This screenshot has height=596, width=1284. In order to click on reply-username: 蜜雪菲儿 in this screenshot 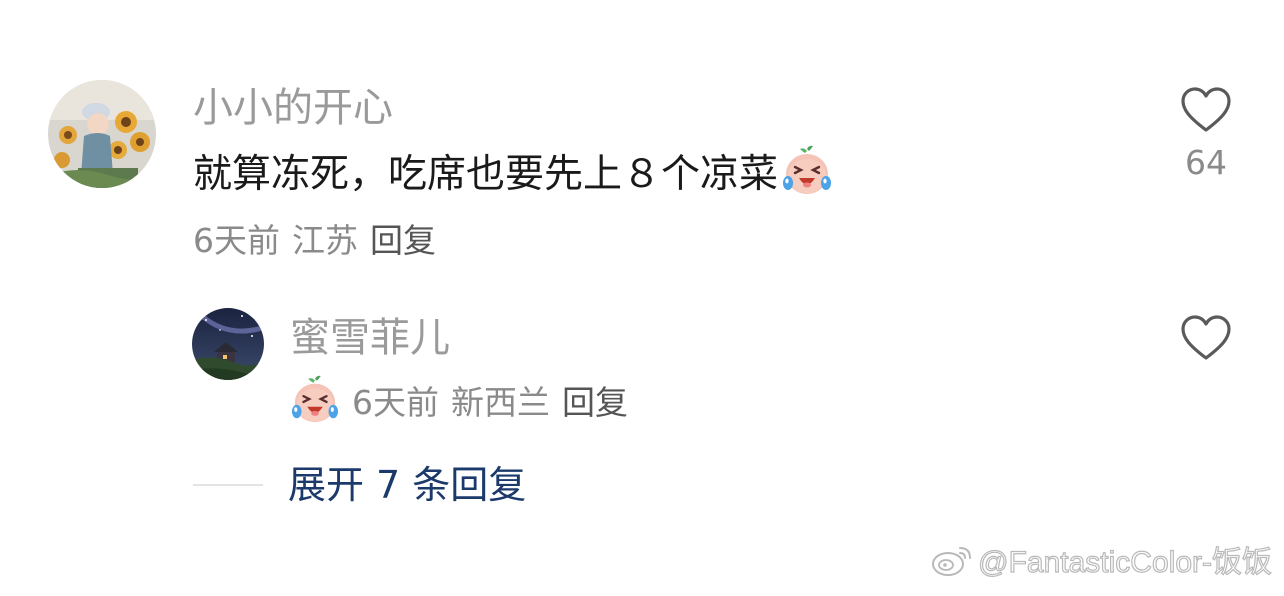, I will do `click(370, 338)`.